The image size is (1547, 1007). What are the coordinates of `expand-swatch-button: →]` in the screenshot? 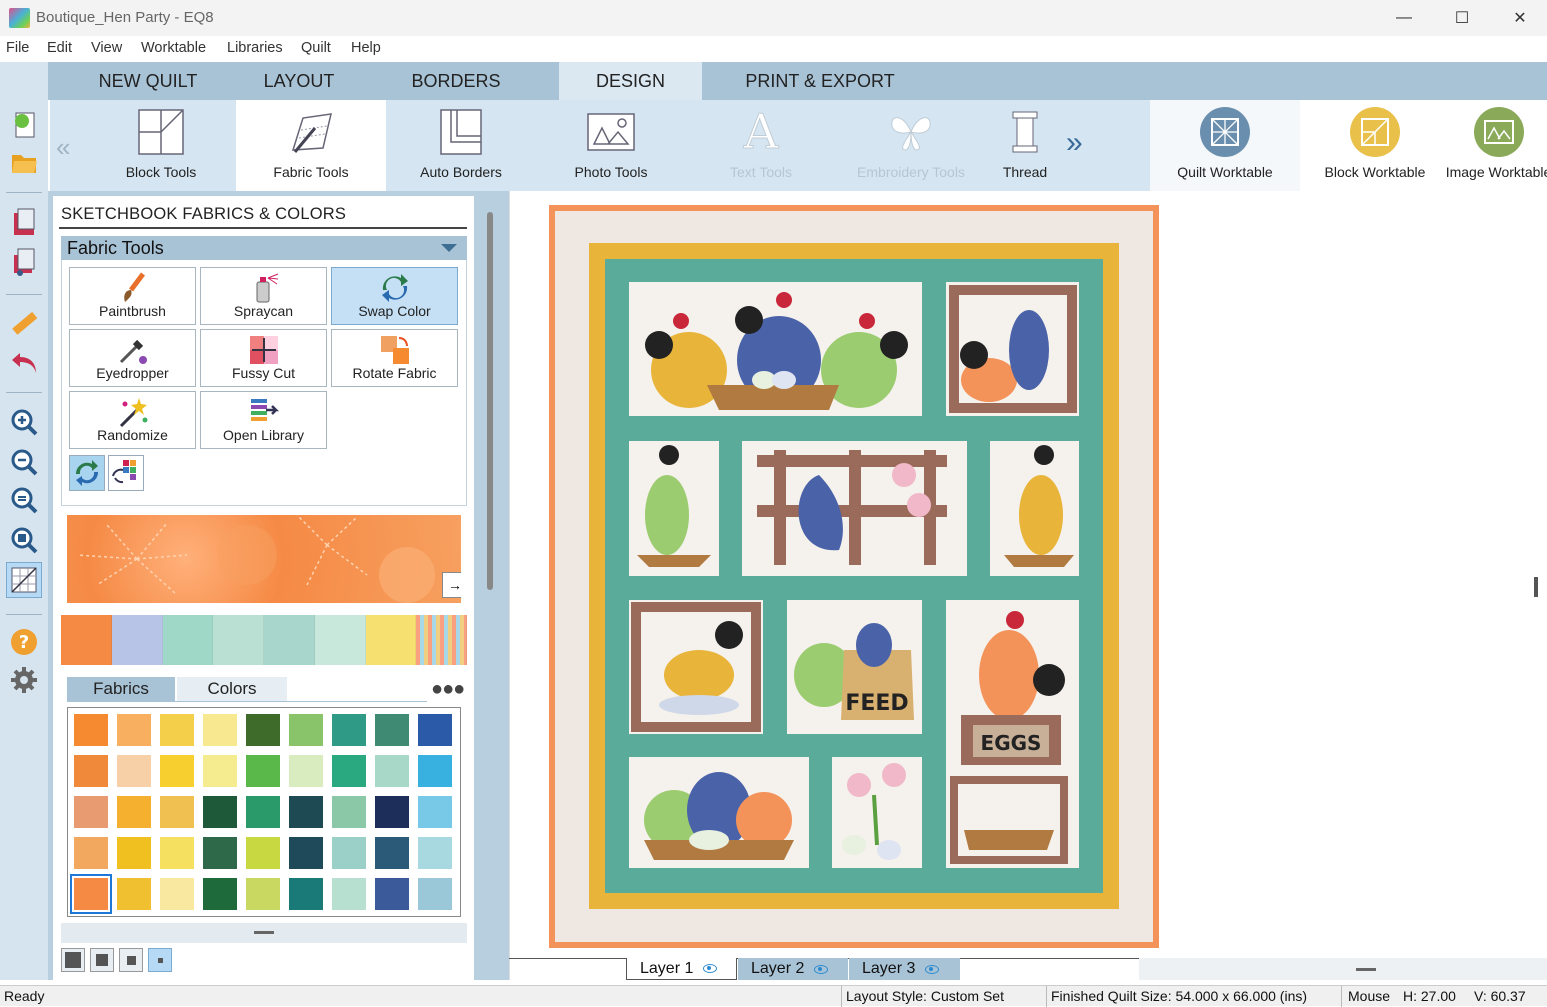 It's located at (451, 585).